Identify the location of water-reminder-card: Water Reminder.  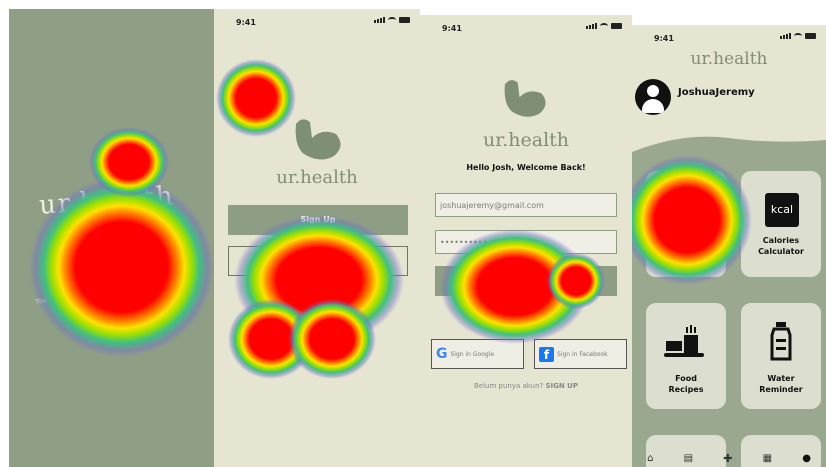
(781, 356).